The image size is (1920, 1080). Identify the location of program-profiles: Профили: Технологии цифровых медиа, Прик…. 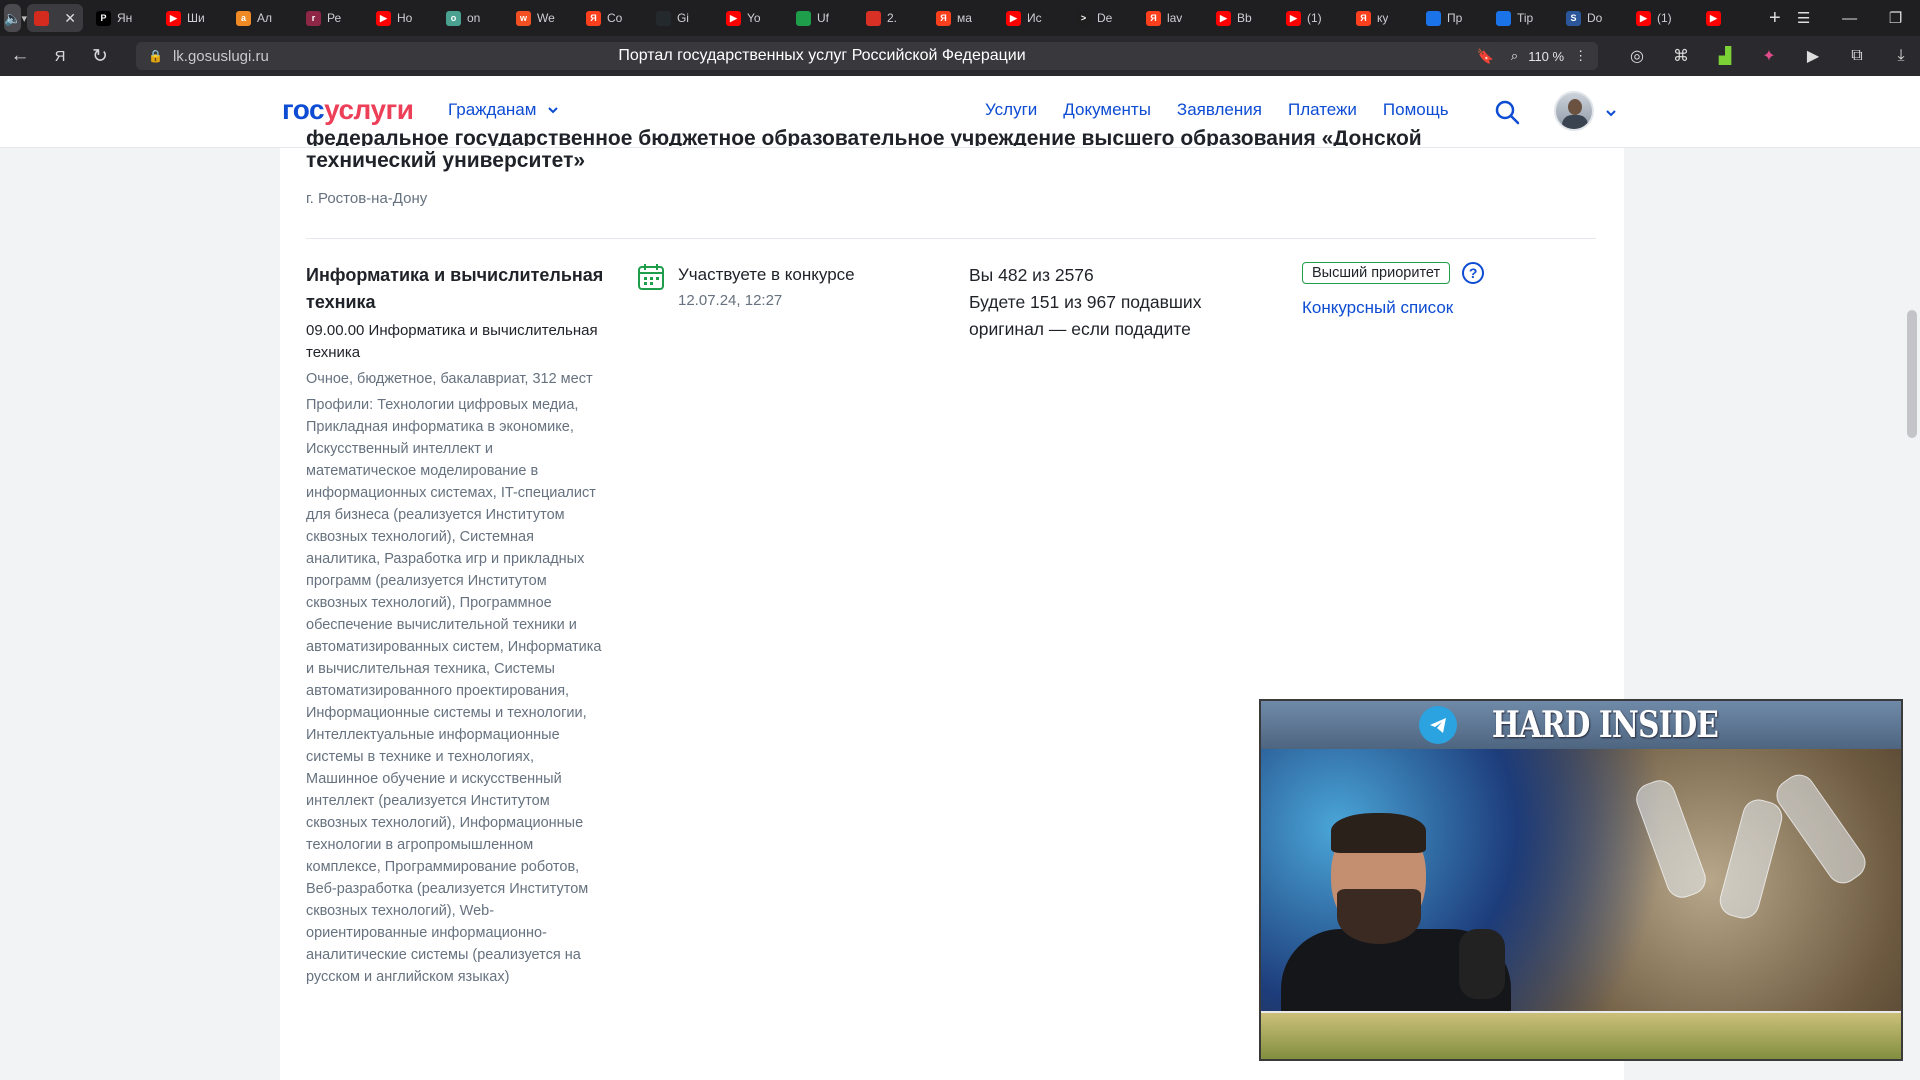
(454, 691).